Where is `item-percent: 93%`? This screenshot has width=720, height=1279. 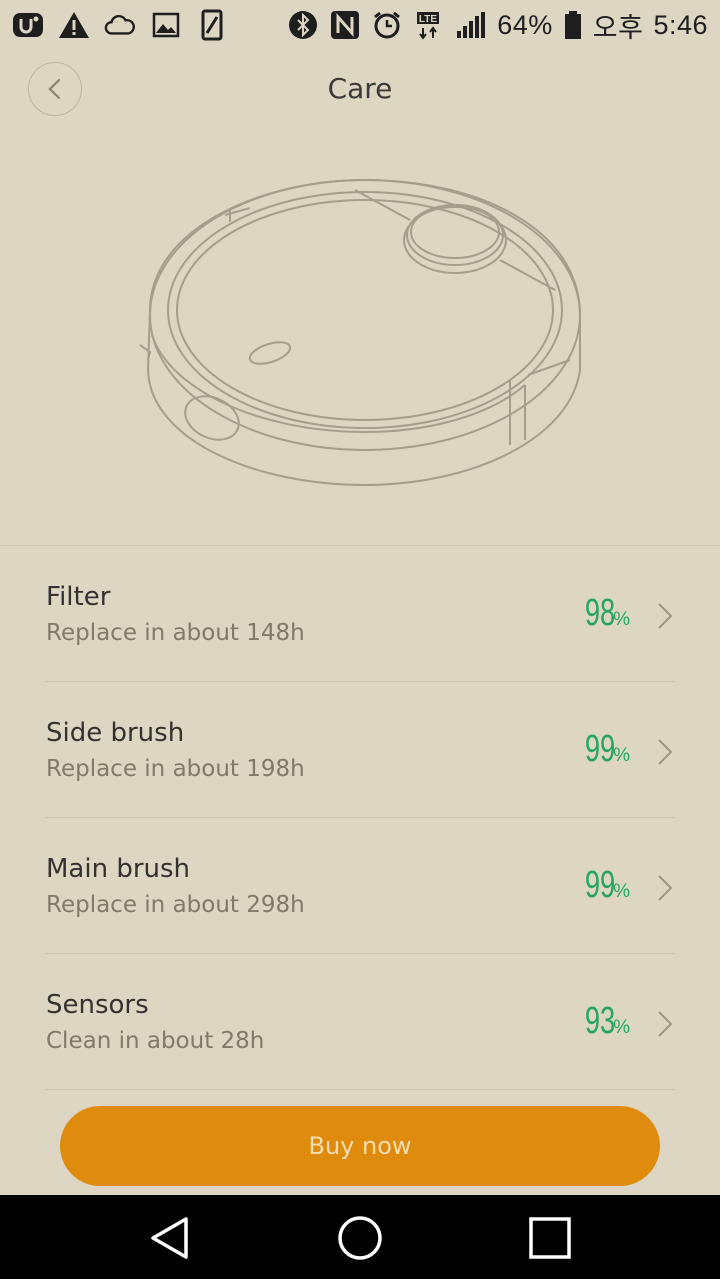 item-percent: 93% is located at coordinates (601, 1021).